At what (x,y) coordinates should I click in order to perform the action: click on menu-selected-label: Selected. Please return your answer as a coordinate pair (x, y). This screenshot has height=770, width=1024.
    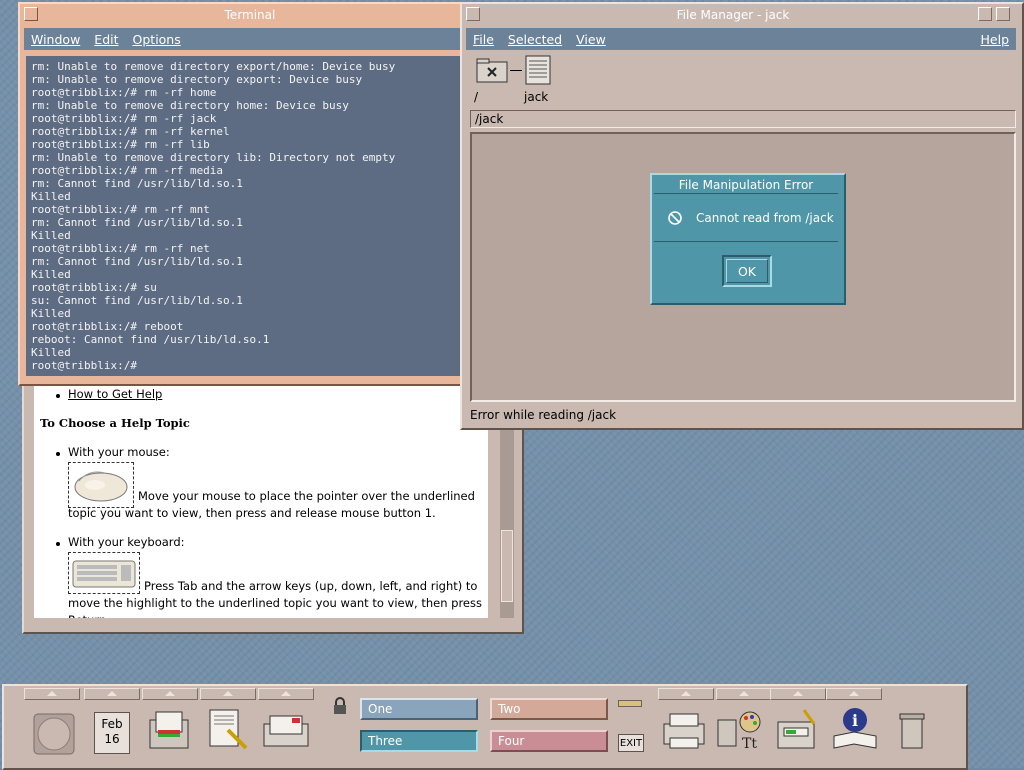
    Looking at the image, I should click on (535, 39).